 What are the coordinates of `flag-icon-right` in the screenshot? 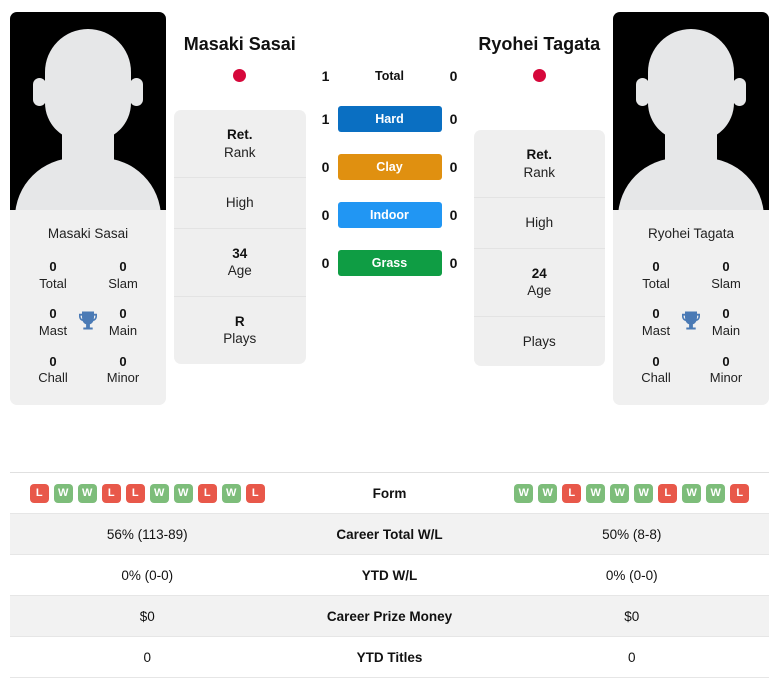 It's located at (539, 76).